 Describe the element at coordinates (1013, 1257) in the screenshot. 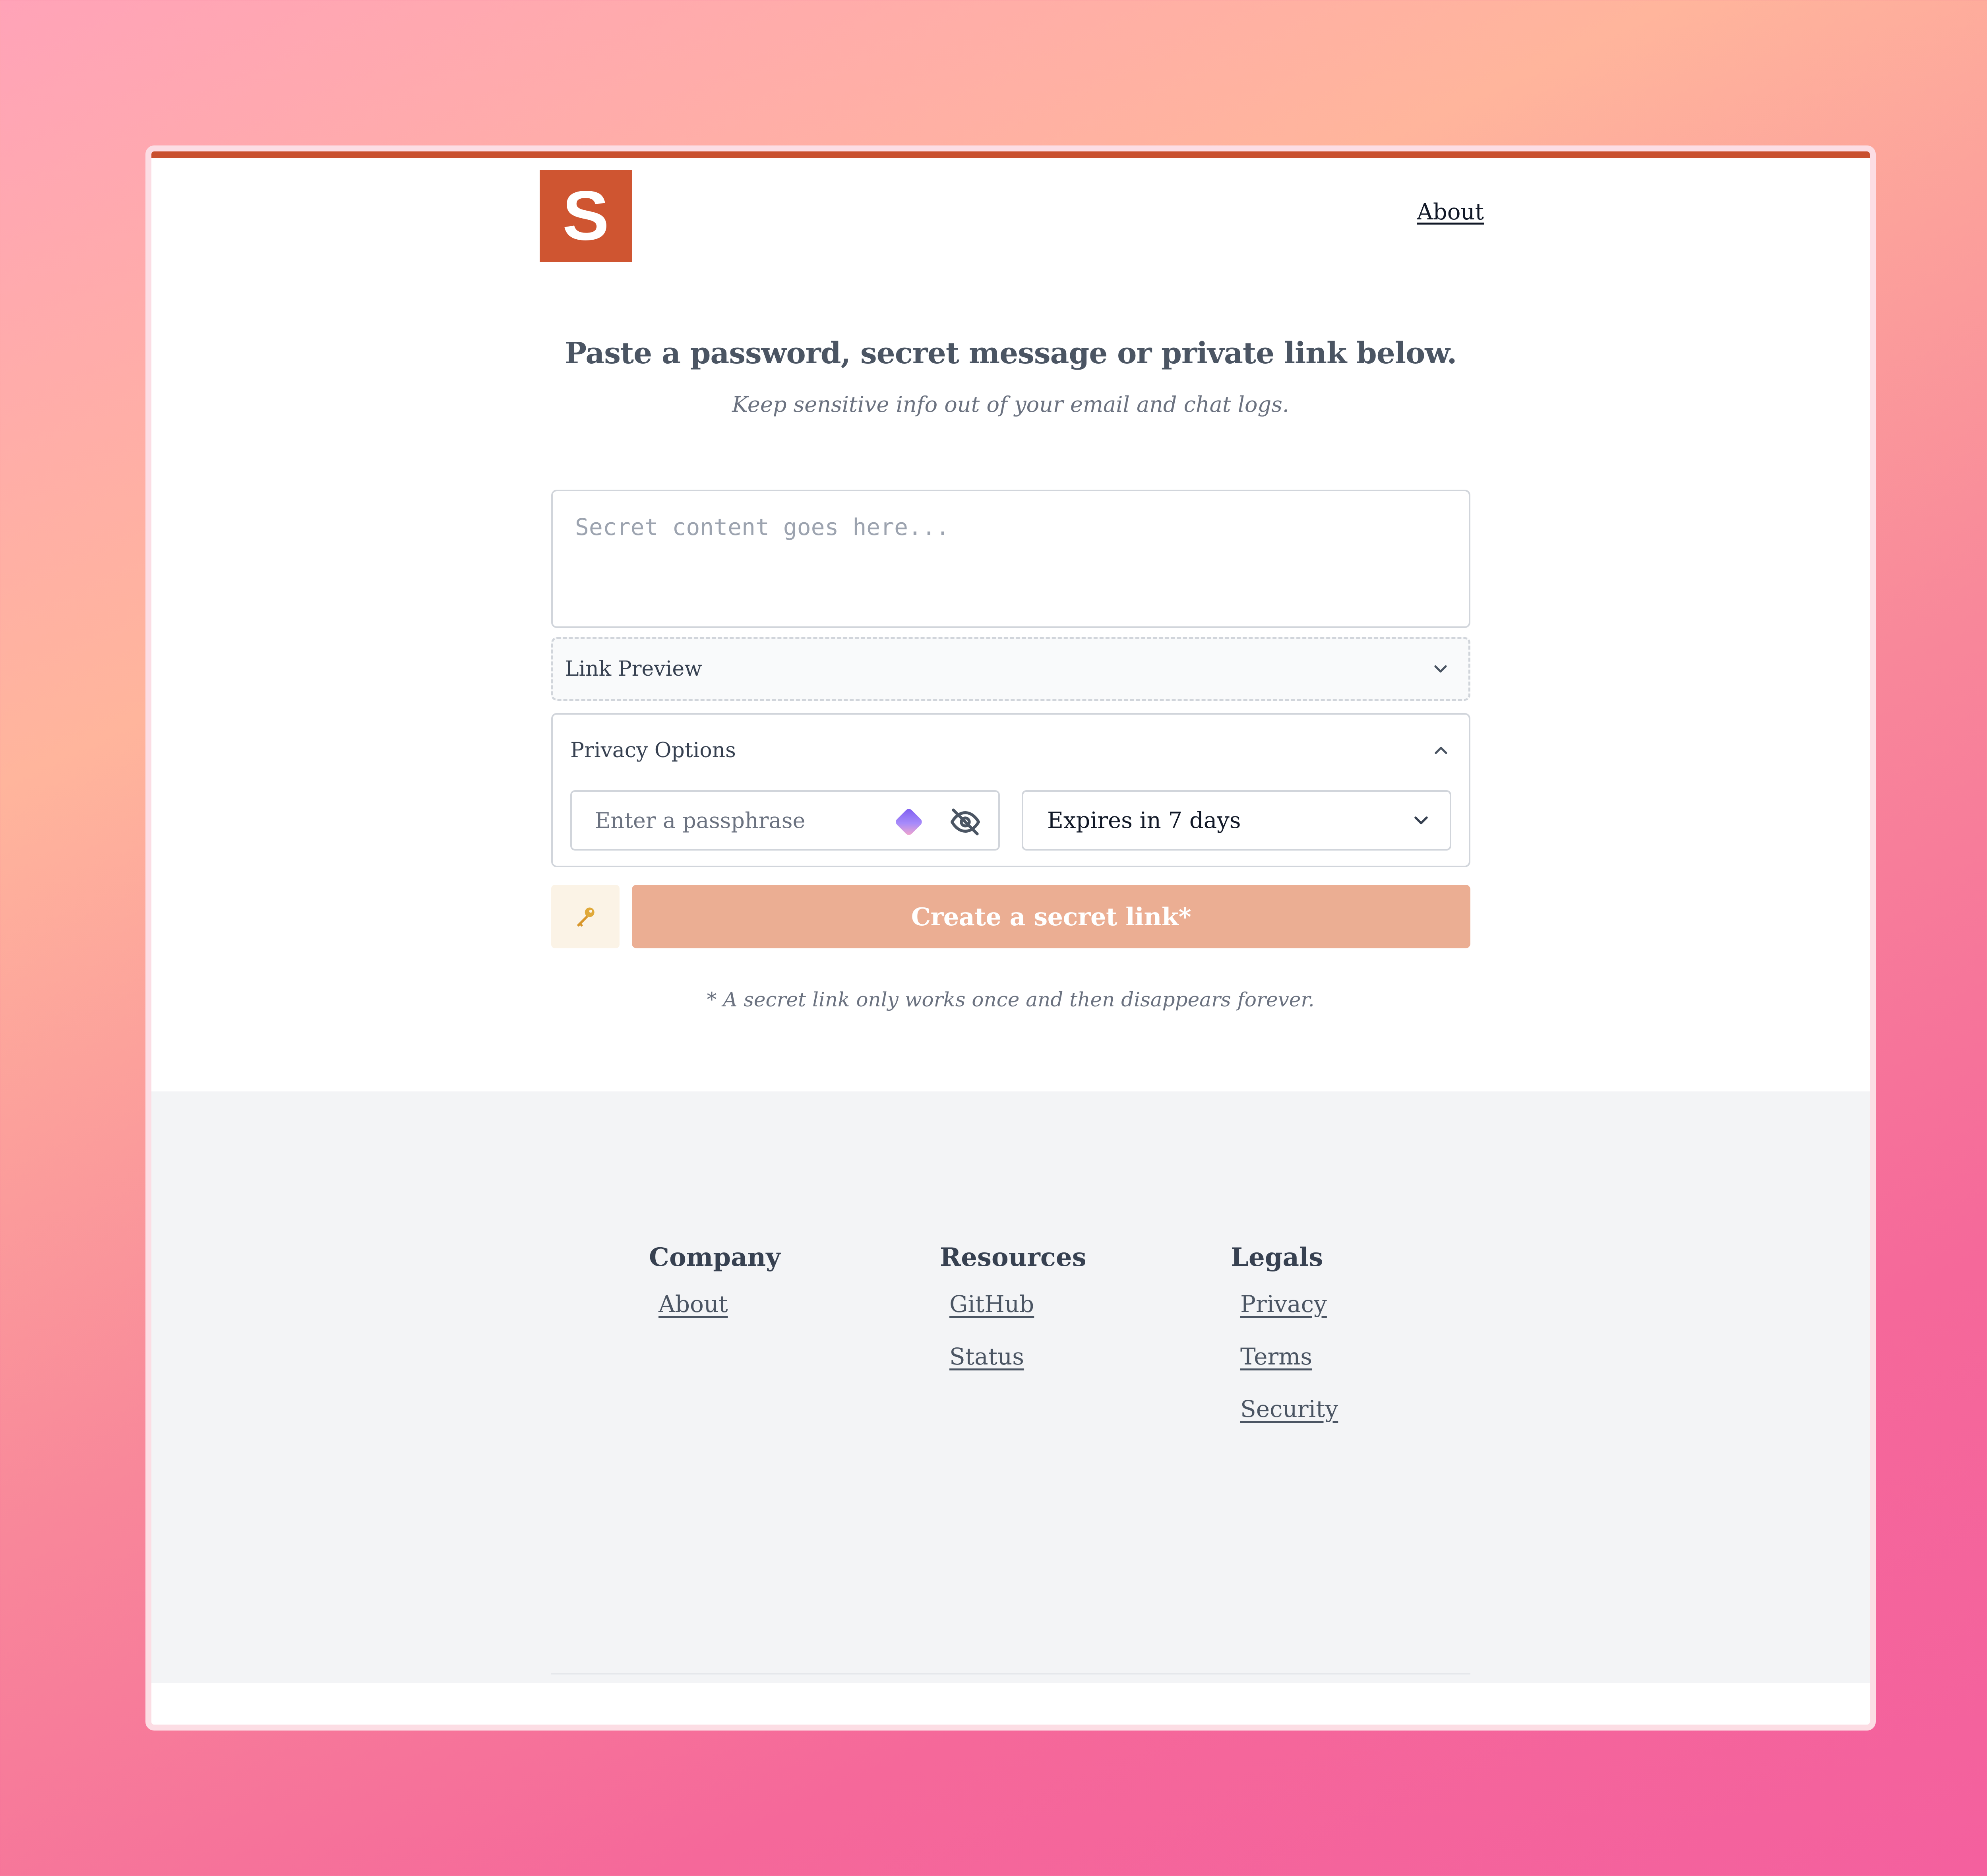

I see `footer-heading-resources: Resources` at that location.